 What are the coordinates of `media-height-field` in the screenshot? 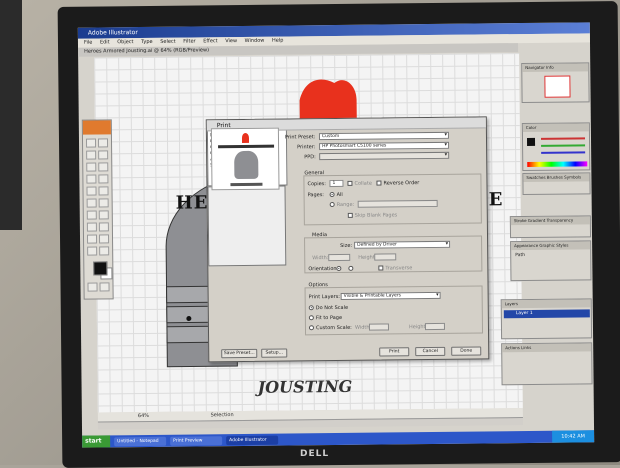 It's located at (385, 257).